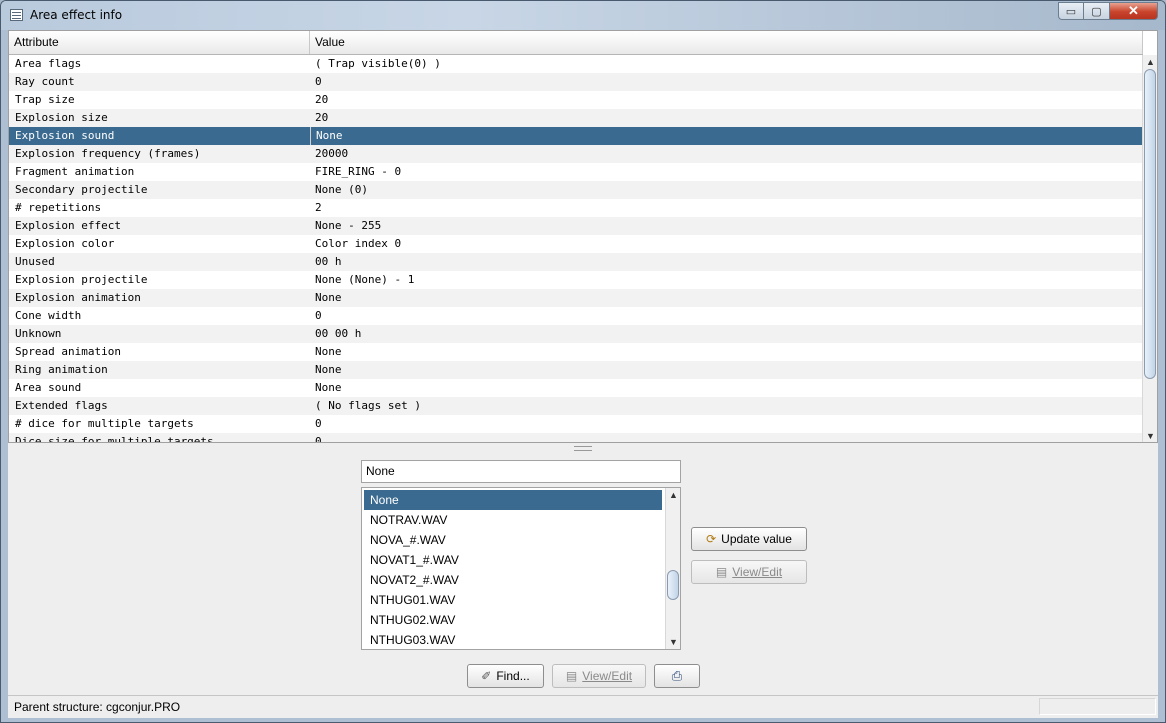 The height and width of the screenshot is (723, 1166). I want to click on table-header: Attribute Value, so click(576, 43).